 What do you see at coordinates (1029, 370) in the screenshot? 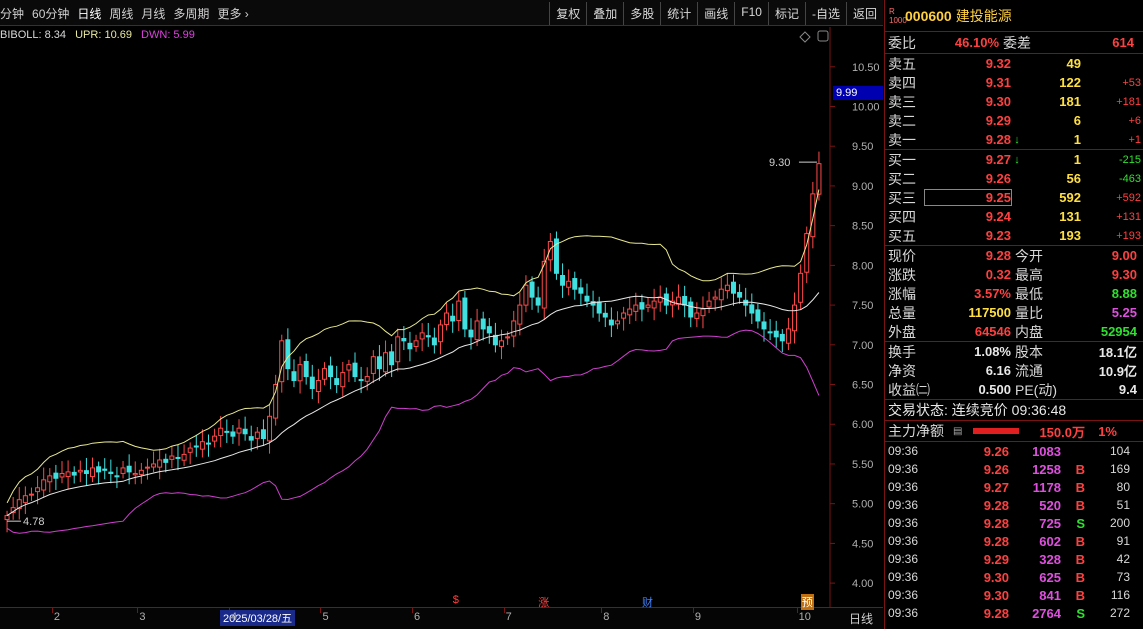
I see `stat-label: 流通` at bounding box center [1029, 370].